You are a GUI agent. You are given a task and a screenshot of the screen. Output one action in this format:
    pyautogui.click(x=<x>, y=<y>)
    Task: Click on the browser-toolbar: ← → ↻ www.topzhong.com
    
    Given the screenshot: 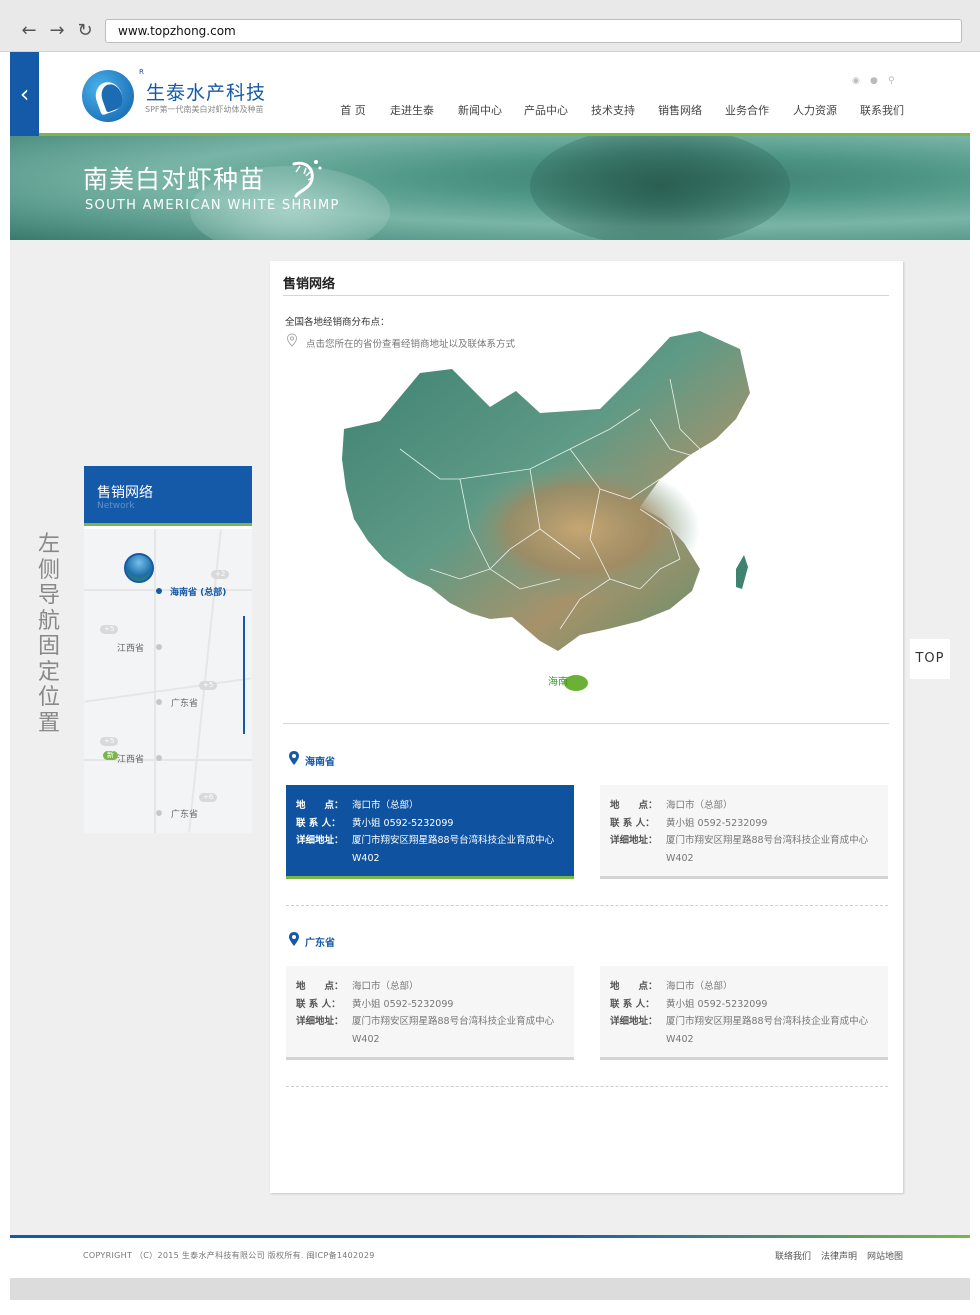 What is the action you would take?
    pyautogui.click(x=490, y=26)
    